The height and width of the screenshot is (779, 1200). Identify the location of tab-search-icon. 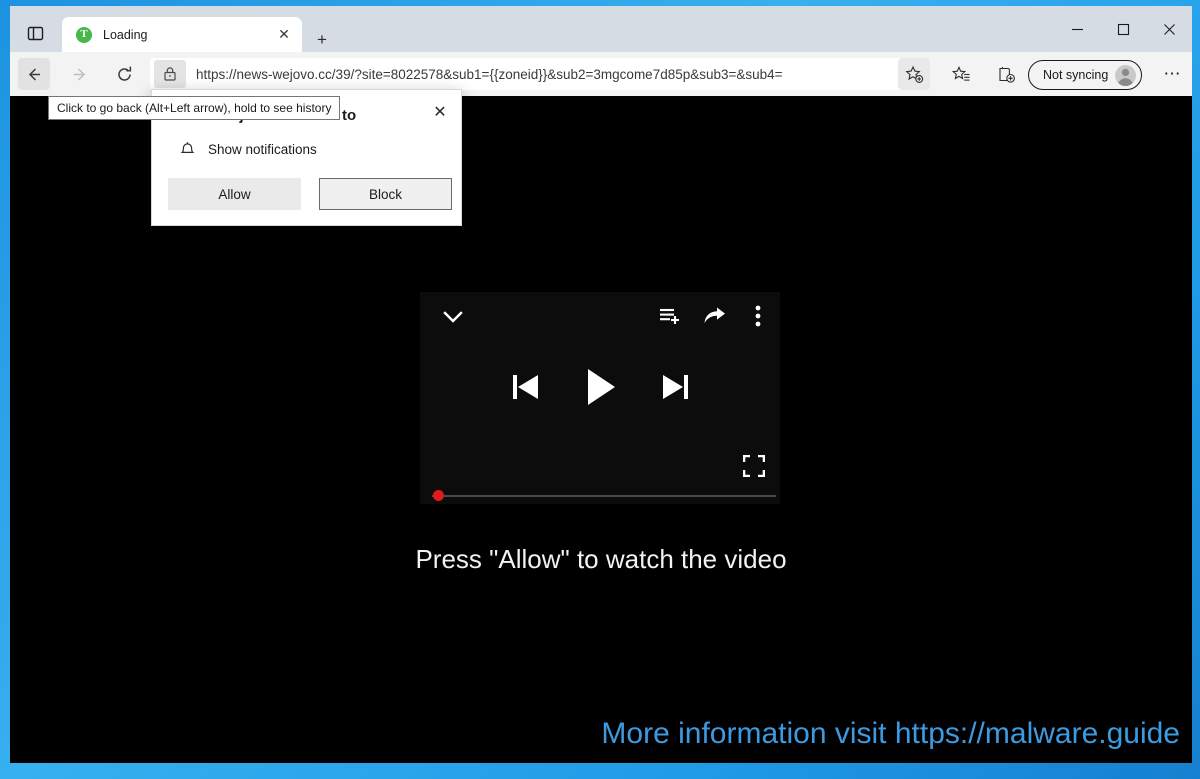
(35, 33).